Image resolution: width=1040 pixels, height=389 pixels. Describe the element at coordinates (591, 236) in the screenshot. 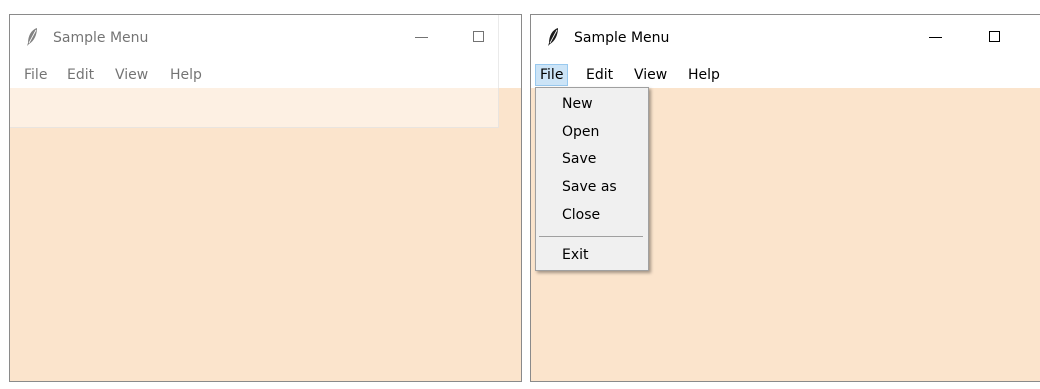

I see `menu-separator` at that location.